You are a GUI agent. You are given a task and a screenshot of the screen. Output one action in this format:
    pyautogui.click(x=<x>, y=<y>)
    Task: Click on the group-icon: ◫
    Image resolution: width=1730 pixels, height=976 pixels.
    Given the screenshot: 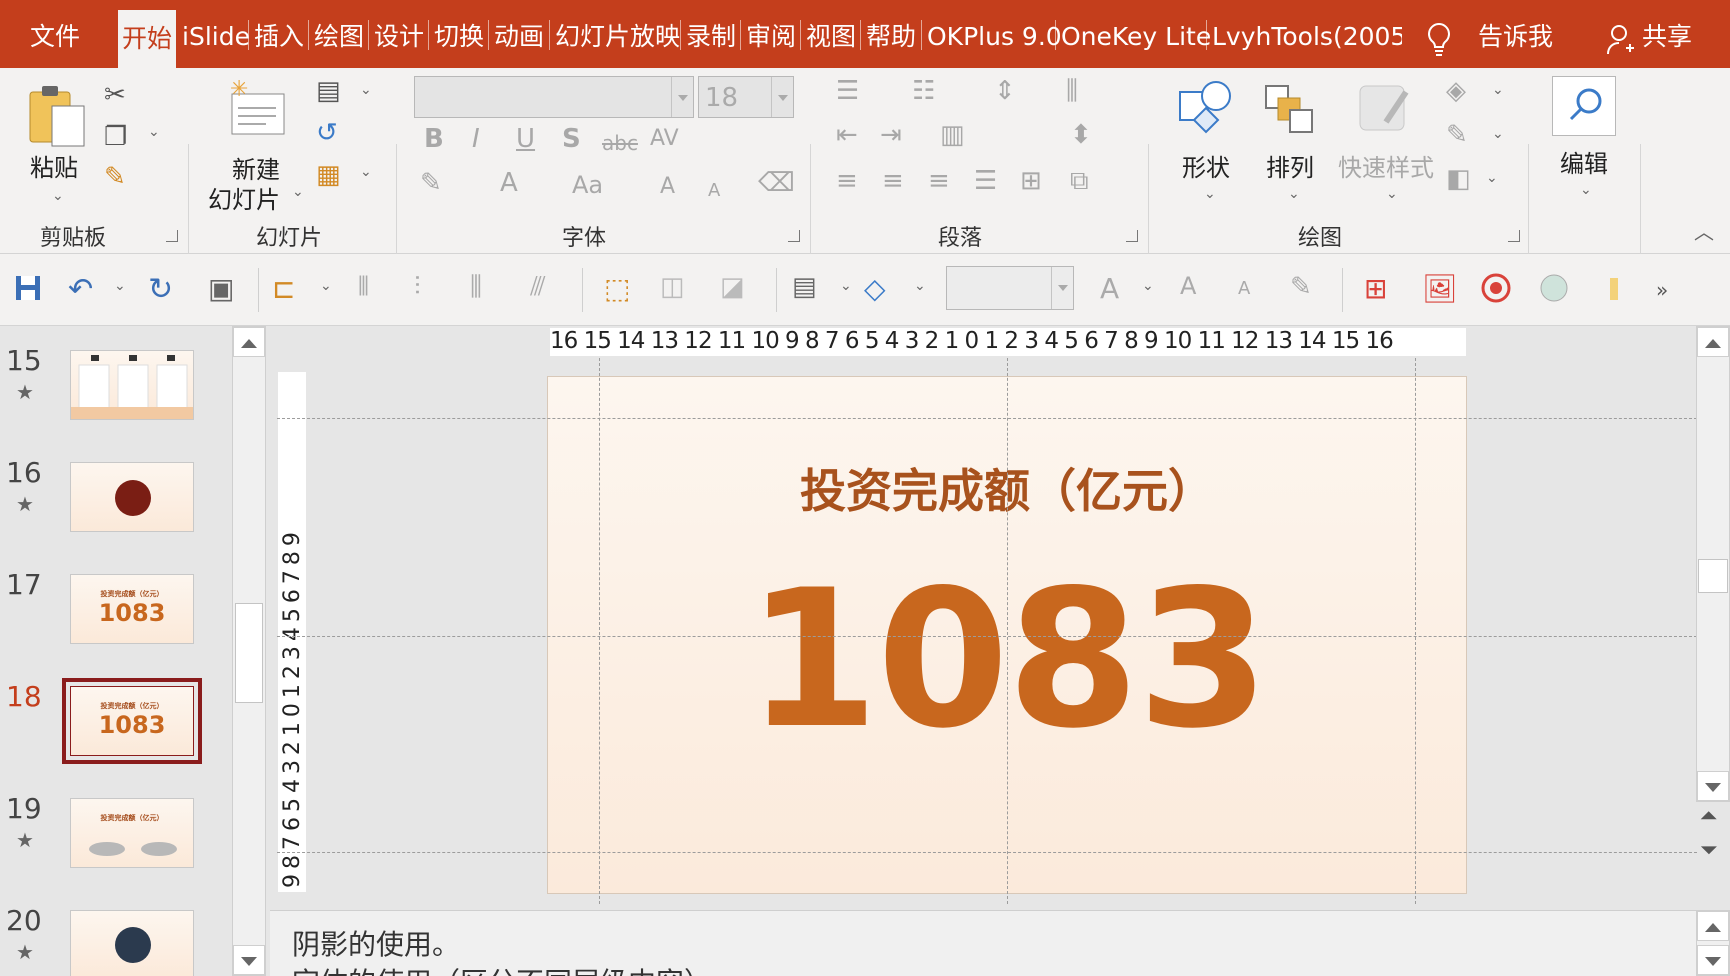 What is the action you would take?
    pyautogui.click(x=678, y=290)
    